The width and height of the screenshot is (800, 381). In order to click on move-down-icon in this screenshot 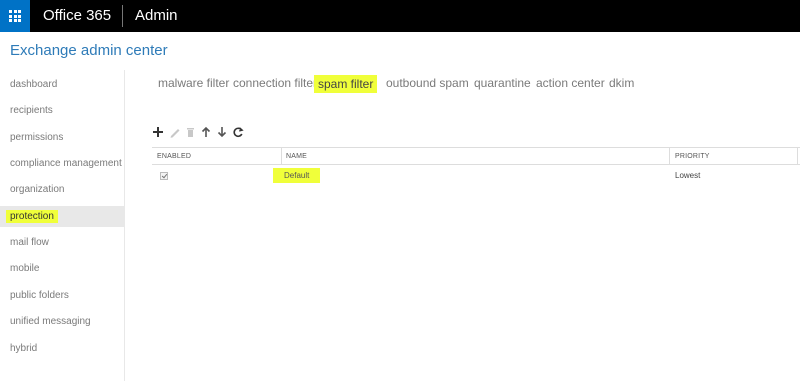, I will do `click(222, 132)`.